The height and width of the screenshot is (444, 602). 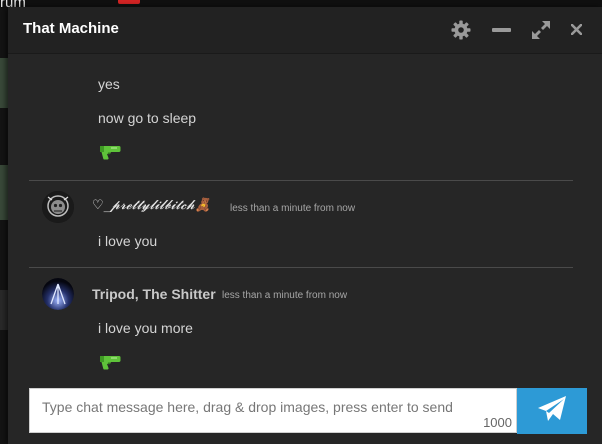 What do you see at coordinates (109, 84) in the screenshot?
I see `message-text: yes` at bounding box center [109, 84].